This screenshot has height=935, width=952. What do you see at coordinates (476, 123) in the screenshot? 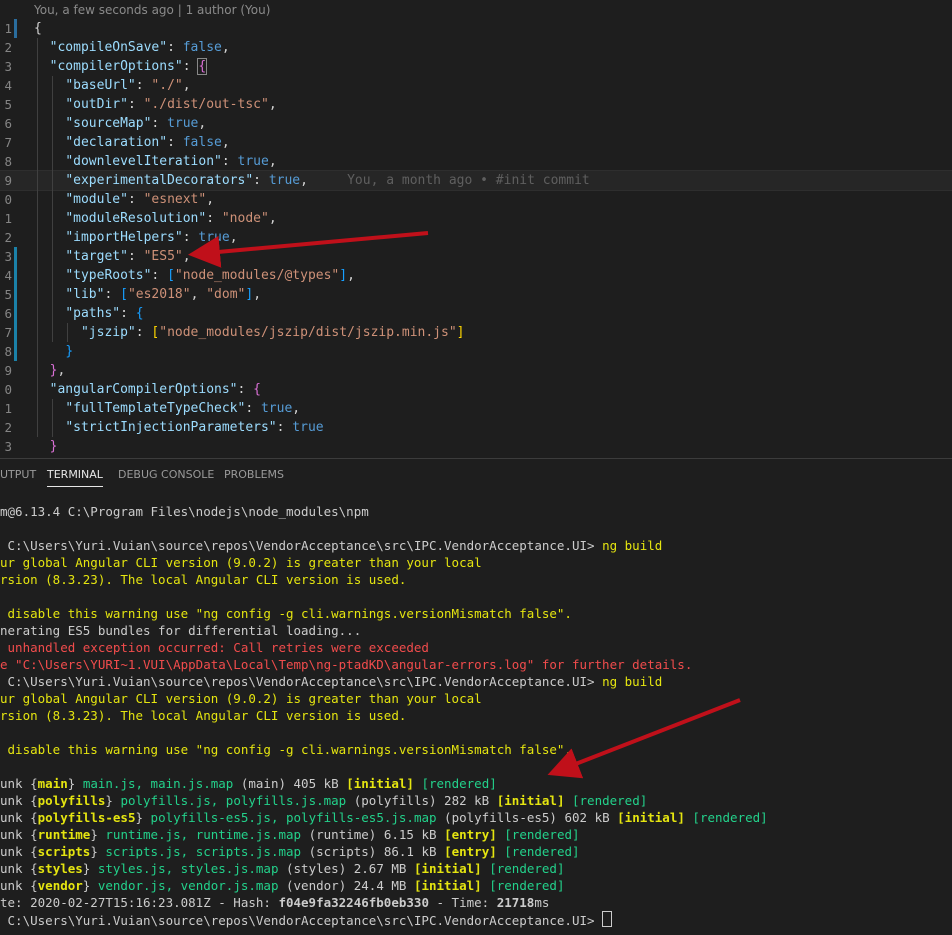
I see `code-line: 6 "sourceMap": true,` at bounding box center [476, 123].